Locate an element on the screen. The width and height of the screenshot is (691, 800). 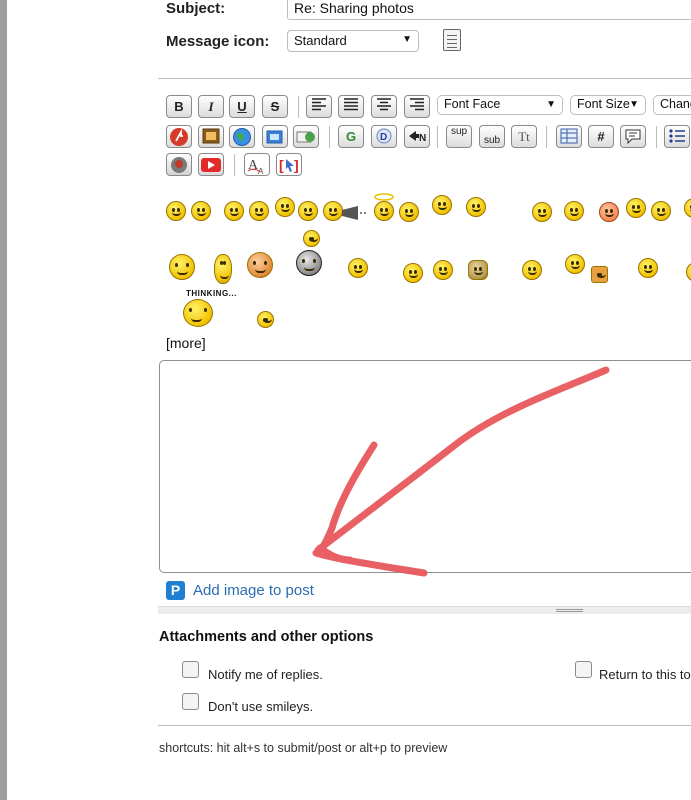
editor-resize-handle is located at coordinates (424, 610).